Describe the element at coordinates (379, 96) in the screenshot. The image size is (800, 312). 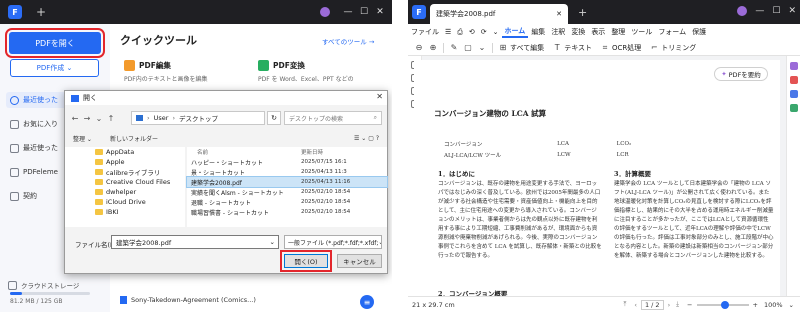
I see `dialog-close-icon: ✕` at that location.